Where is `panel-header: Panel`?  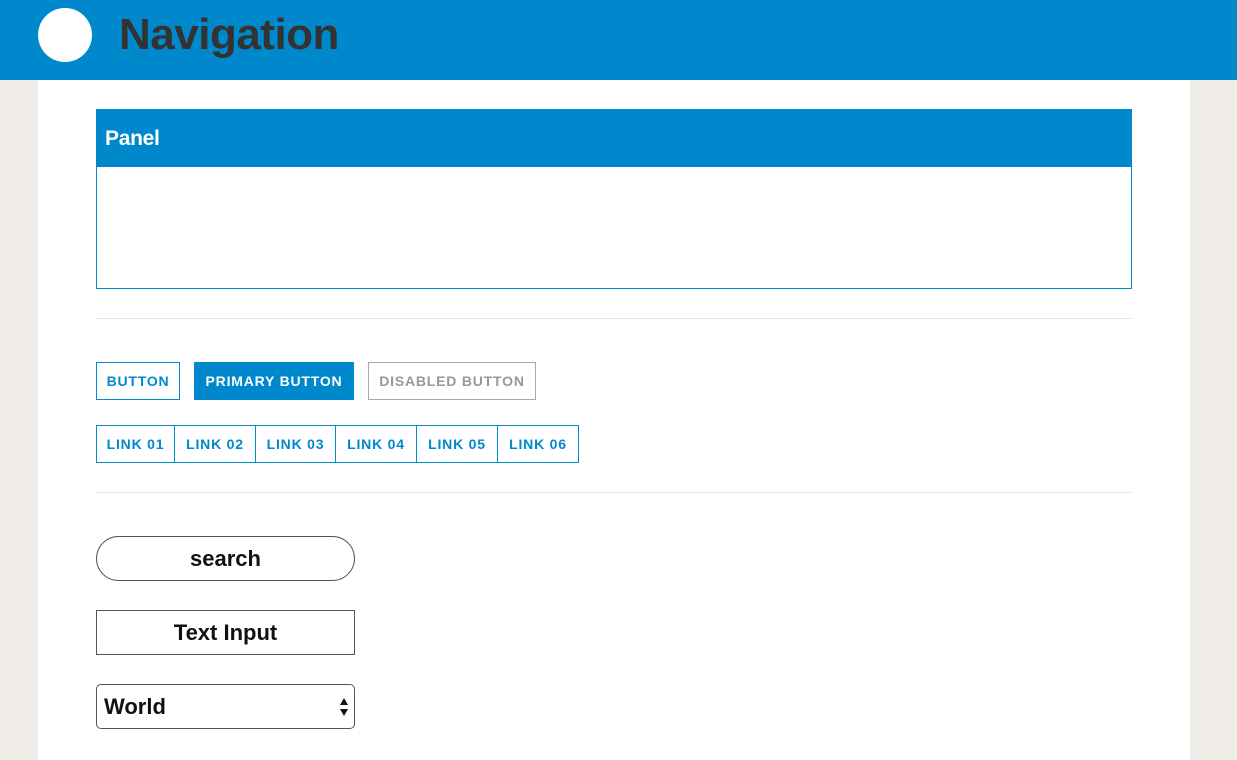 panel-header: Panel is located at coordinates (614, 138).